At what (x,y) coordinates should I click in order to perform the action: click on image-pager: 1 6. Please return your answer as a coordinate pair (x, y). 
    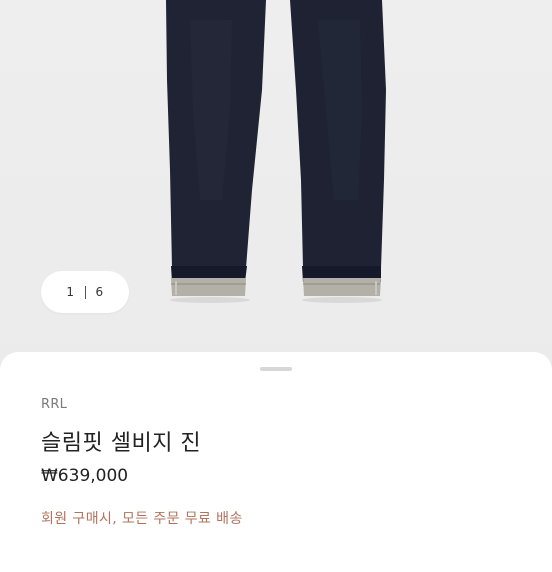
    Looking at the image, I should click on (85, 292).